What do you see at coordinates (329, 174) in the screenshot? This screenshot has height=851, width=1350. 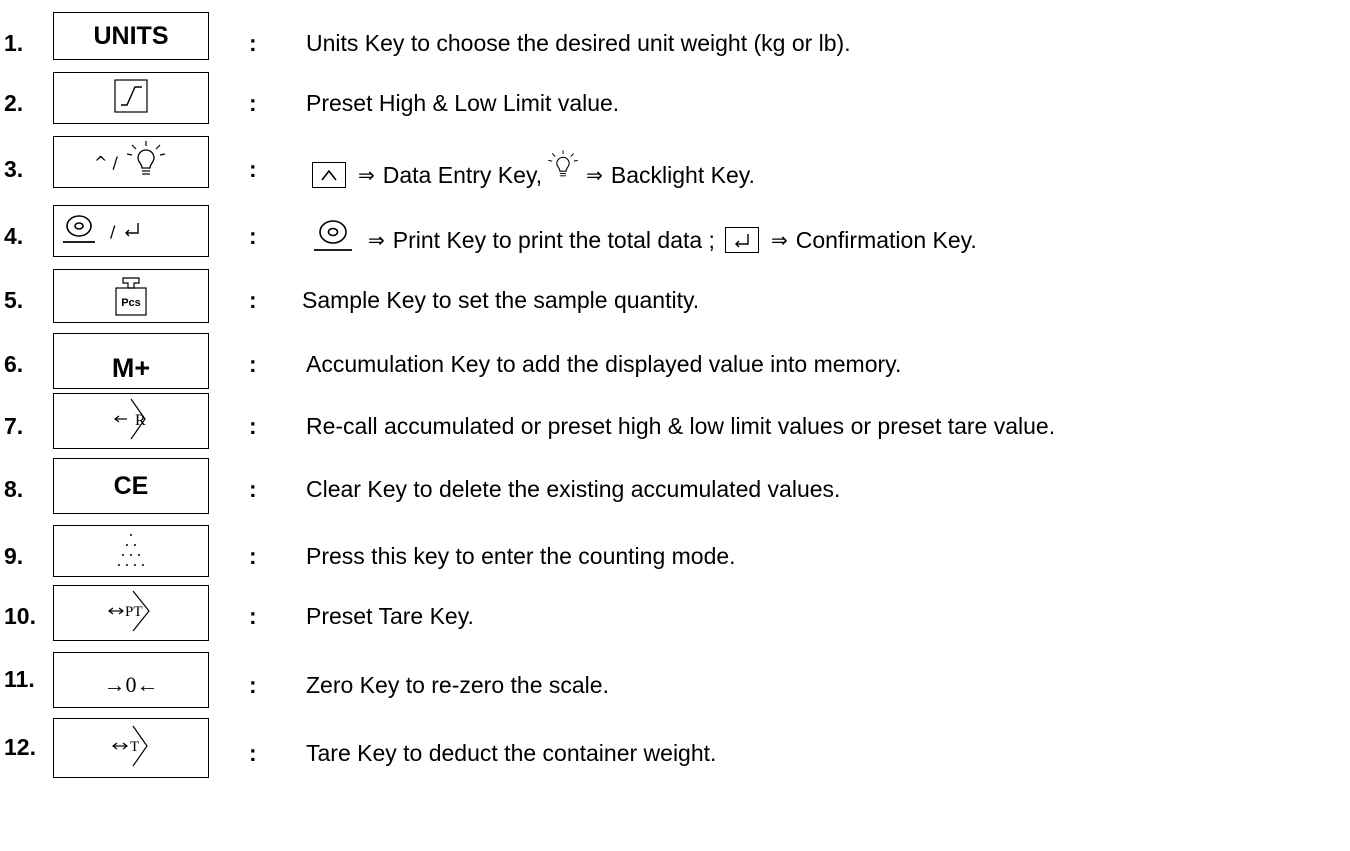 I see `caret-up-icon` at bounding box center [329, 174].